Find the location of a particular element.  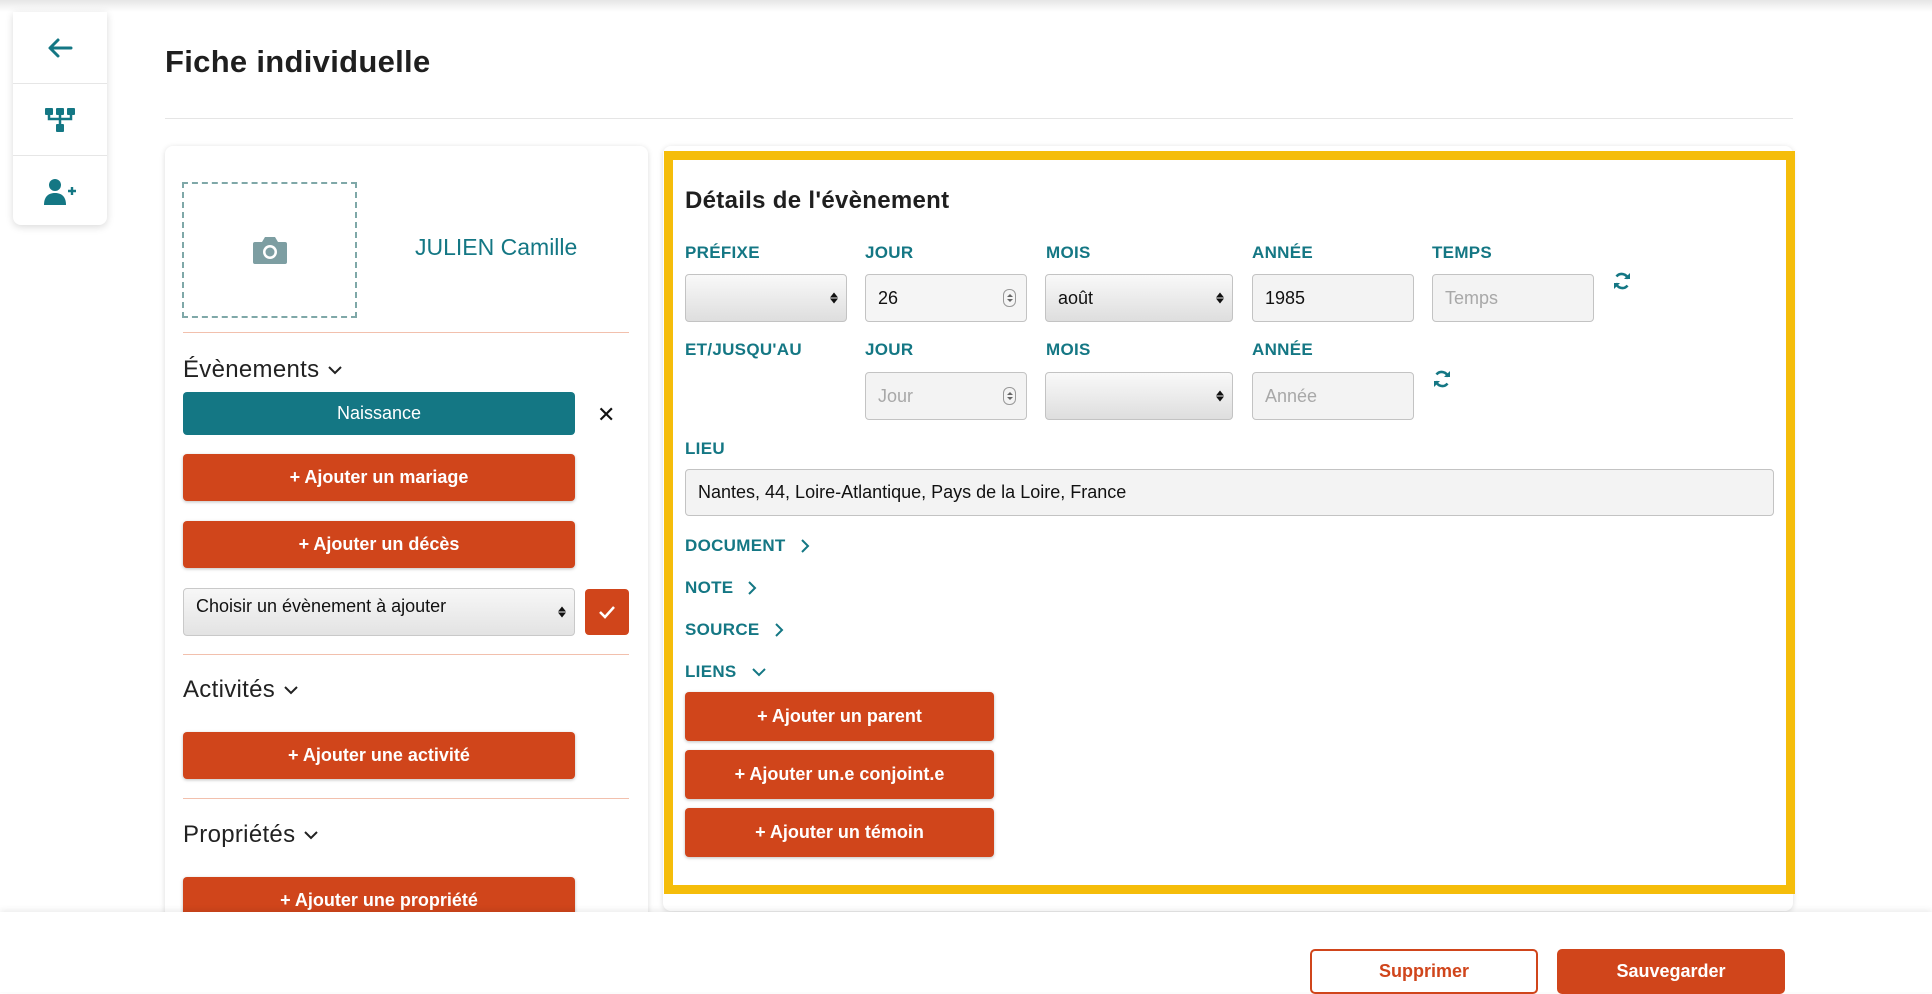

add-activity-button: + Ajouter une activité is located at coordinates (379, 755).